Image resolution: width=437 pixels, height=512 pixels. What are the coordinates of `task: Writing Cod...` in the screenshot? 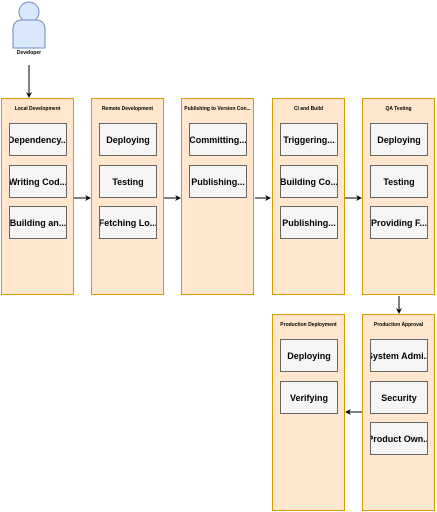 It's located at (38, 181).